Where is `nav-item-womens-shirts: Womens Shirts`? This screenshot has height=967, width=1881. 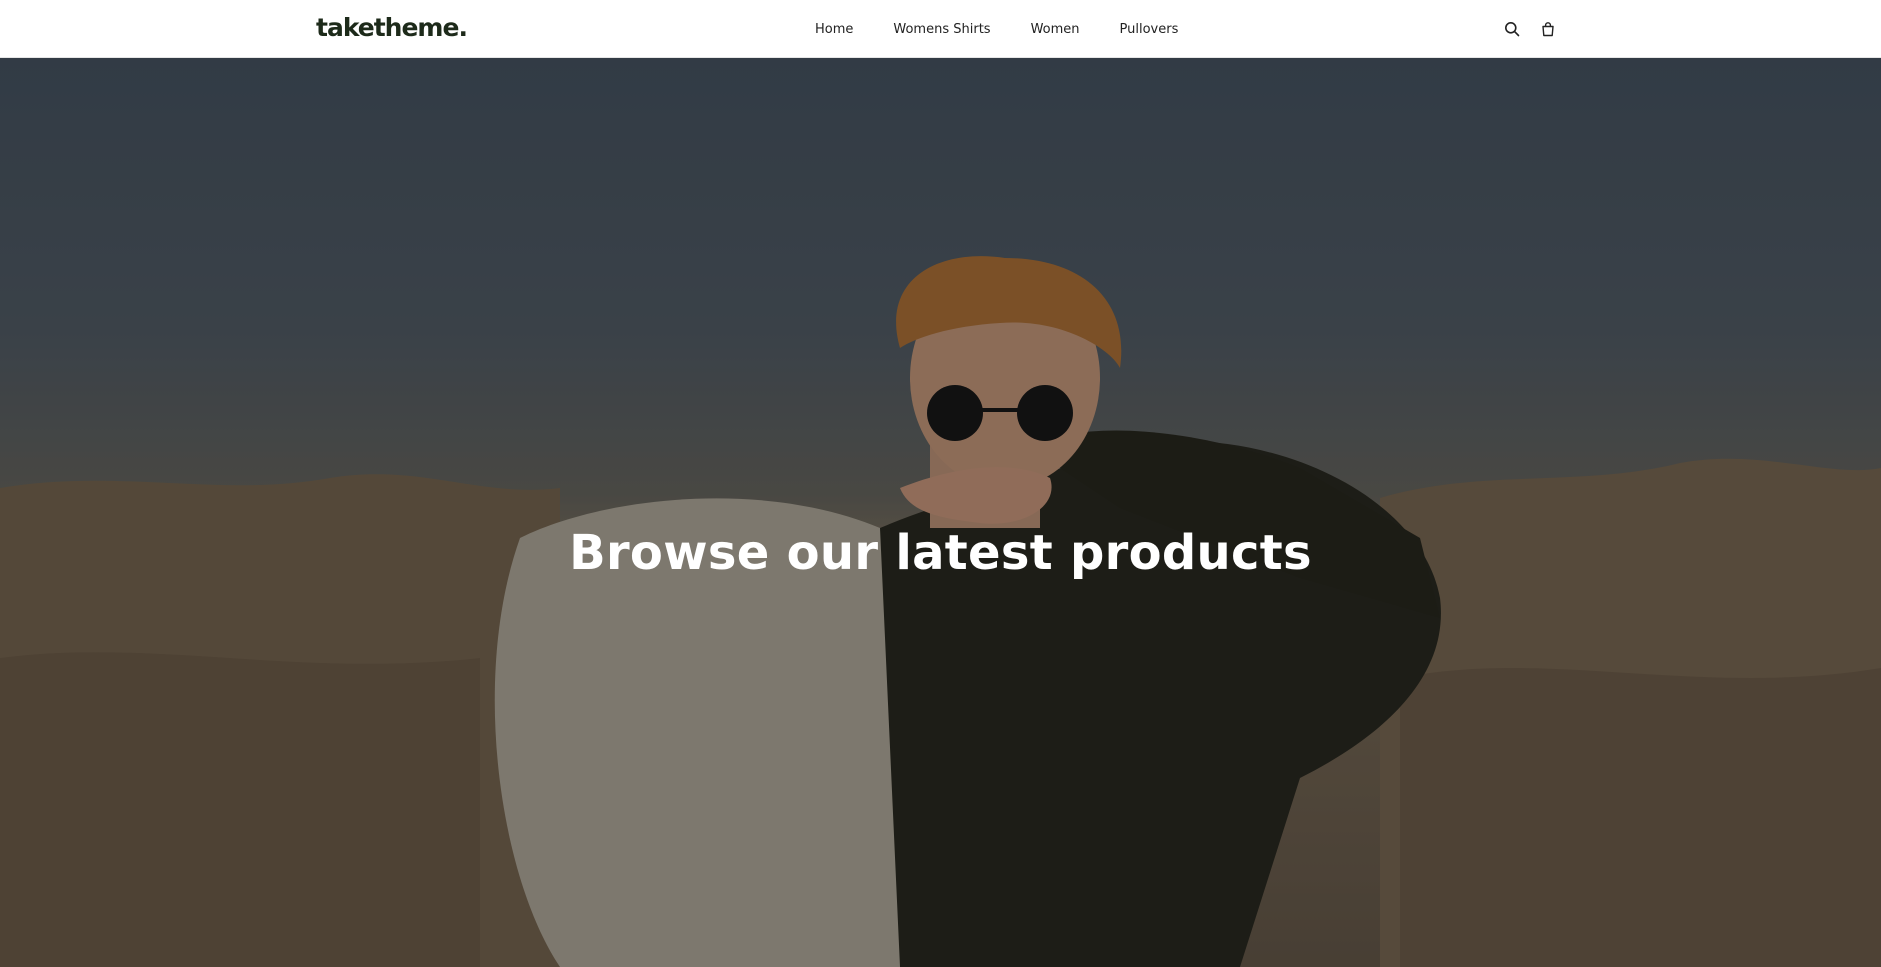 nav-item-womens-shirts: Womens Shirts is located at coordinates (941, 29).